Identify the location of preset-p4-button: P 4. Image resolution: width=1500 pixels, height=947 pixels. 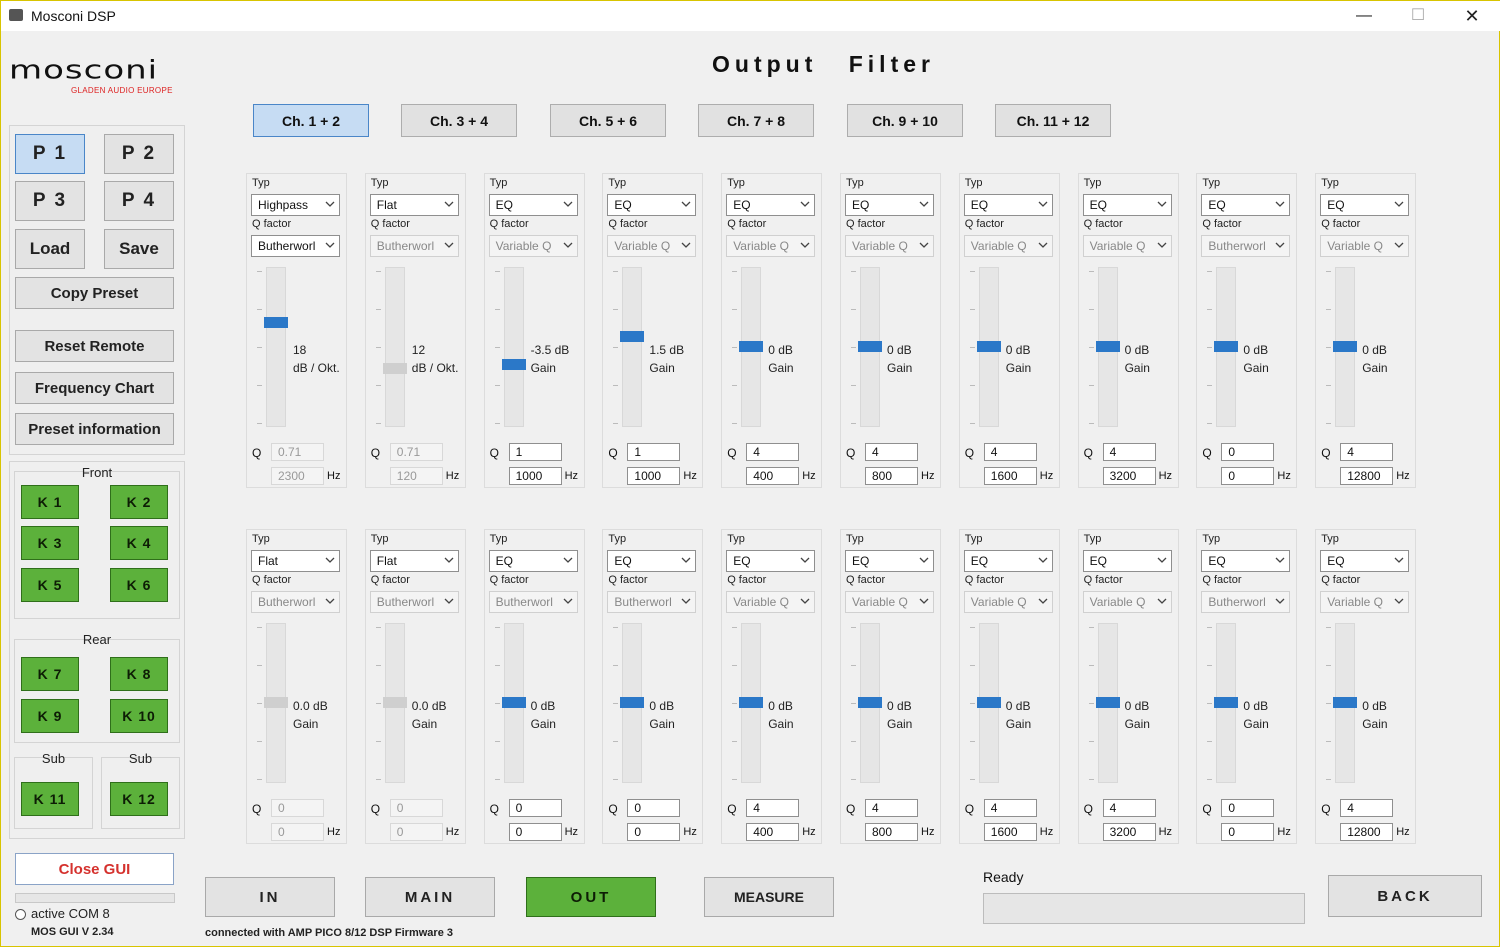
(139, 201).